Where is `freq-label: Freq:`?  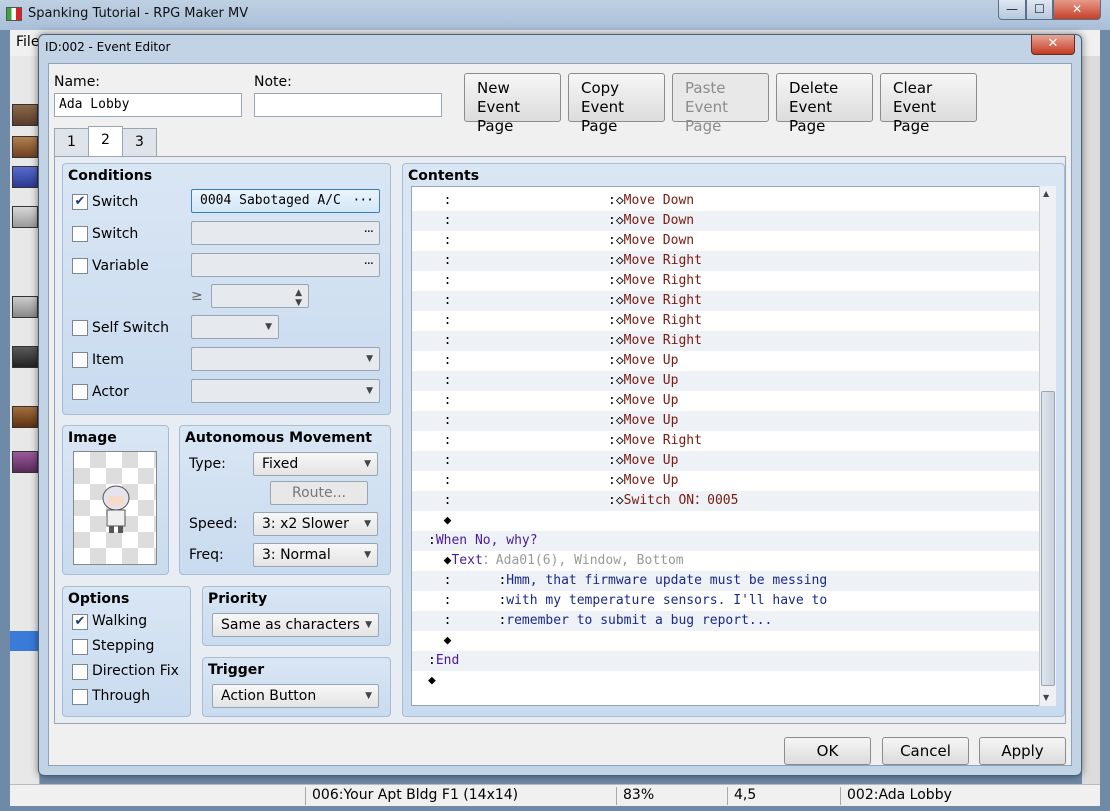 freq-label: Freq: is located at coordinates (206, 555).